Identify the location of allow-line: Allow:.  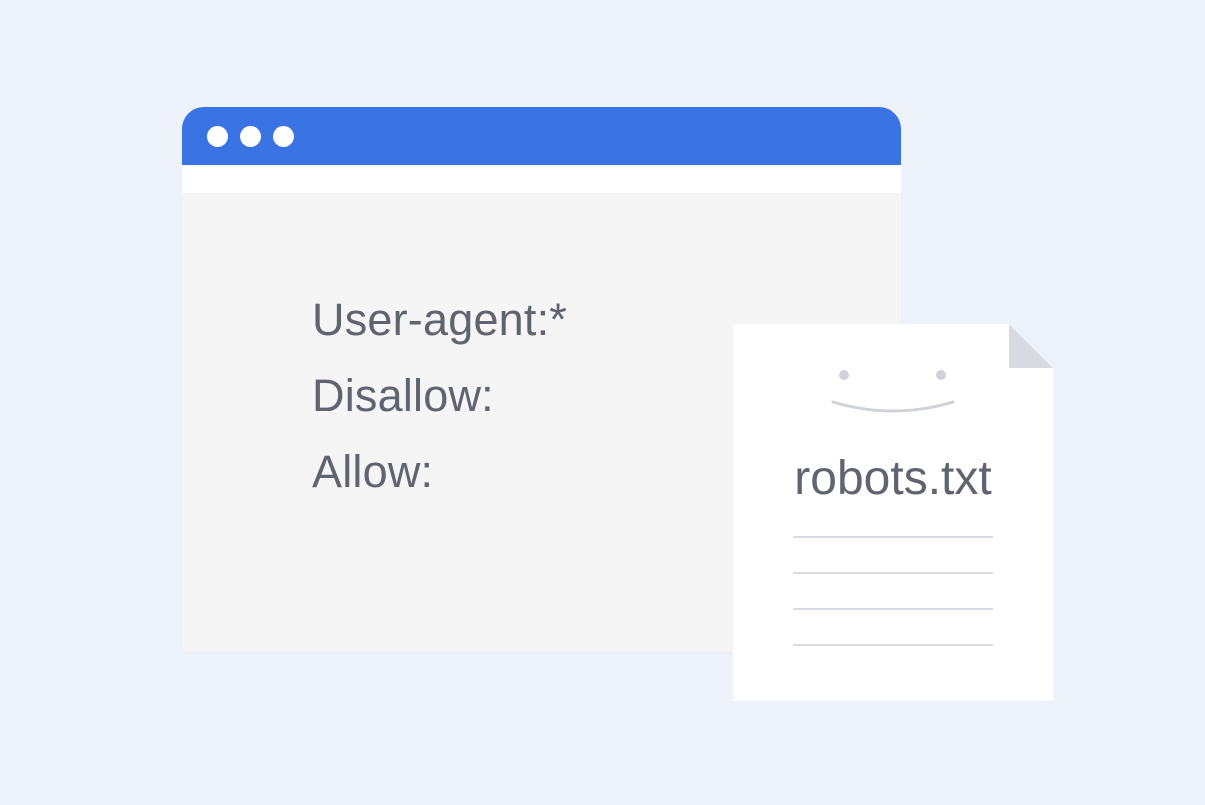
(373, 471).